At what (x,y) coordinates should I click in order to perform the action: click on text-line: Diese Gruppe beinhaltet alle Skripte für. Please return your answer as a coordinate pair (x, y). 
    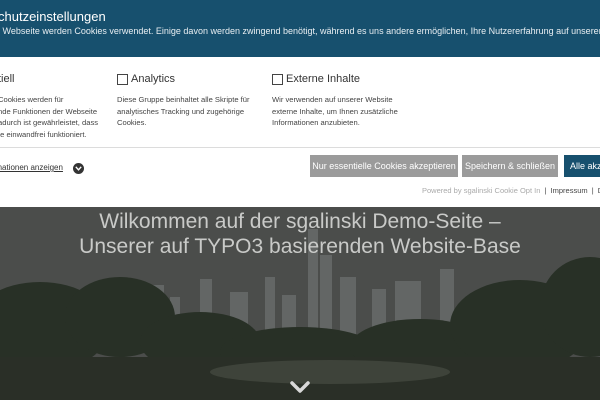
    Looking at the image, I should click on (183, 99).